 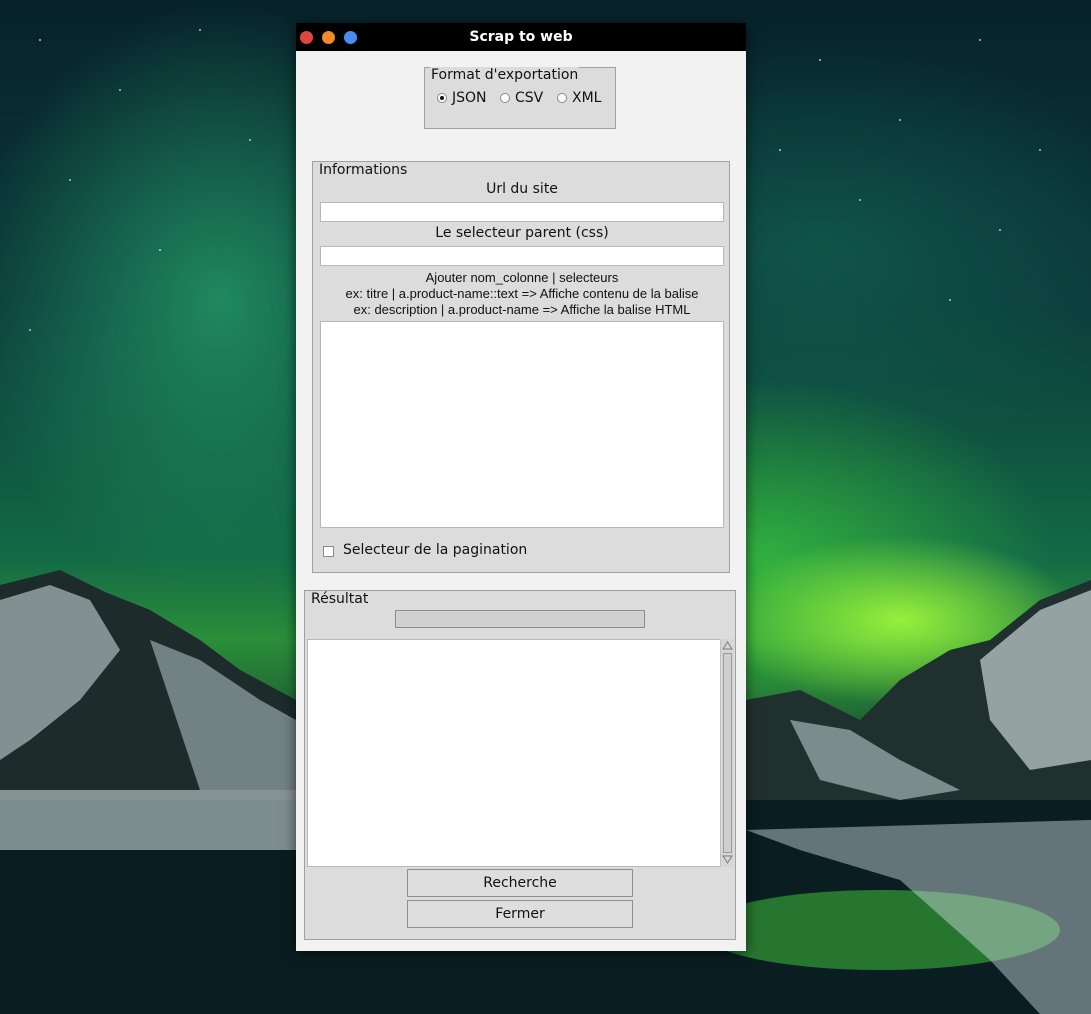 What do you see at coordinates (435, 550) in the screenshot?
I see `pagination-label: Selecteur de la pagination` at bounding box center [435, 550].